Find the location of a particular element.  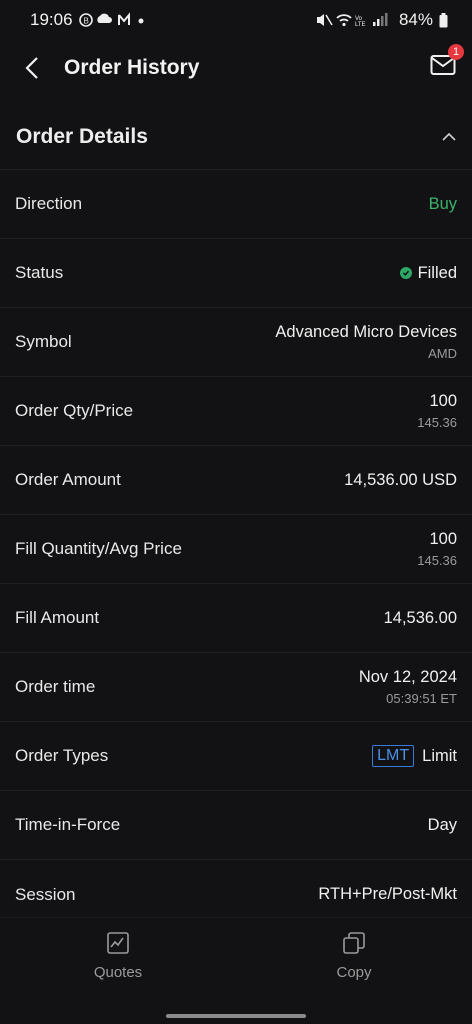

status-value-wrap: Filled is located at coordinates (428, 273).